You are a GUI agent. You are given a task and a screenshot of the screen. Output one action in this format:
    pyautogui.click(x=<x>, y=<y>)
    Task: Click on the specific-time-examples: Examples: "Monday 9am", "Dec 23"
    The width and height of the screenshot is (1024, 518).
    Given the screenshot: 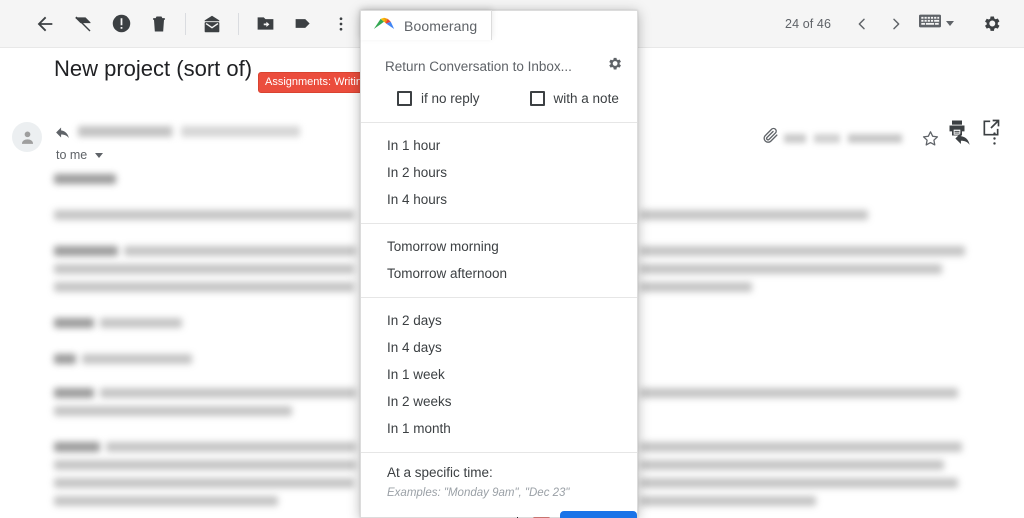 What is the action you would take?
    pyautogui.click(x=478, y=493)
    